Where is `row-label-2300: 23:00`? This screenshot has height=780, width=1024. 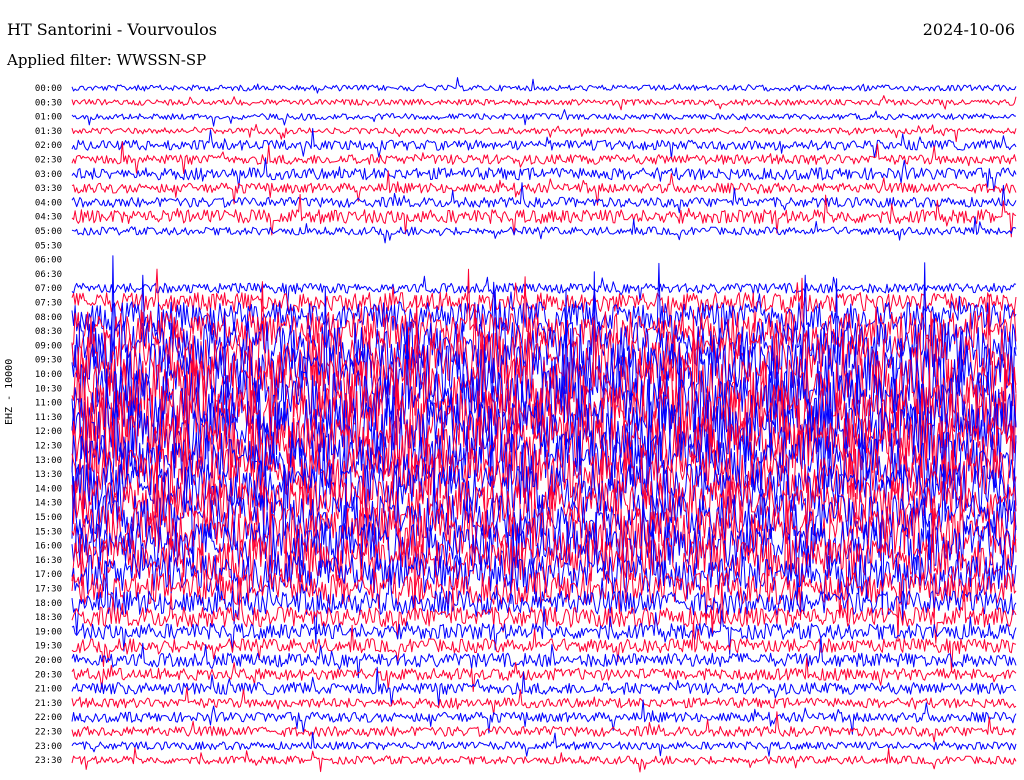 row-label-2300: 23:00 is located at coordinates (48, 747).